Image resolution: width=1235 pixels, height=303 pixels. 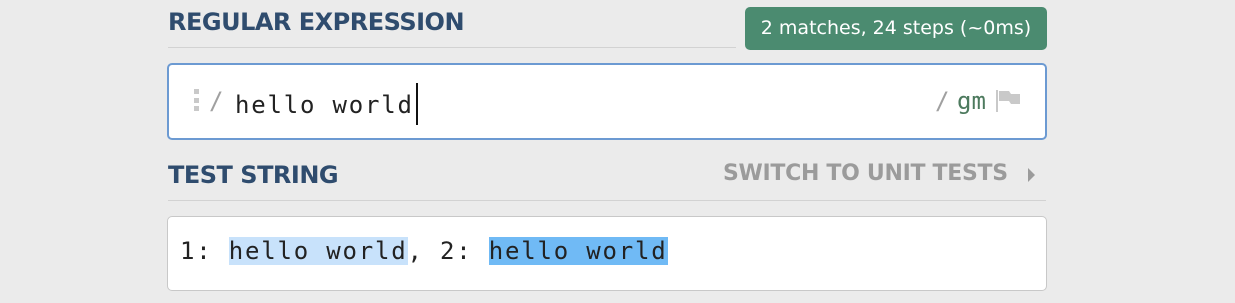 I want to click on regex-delimiter-open: /, so click(x=216, y=101).